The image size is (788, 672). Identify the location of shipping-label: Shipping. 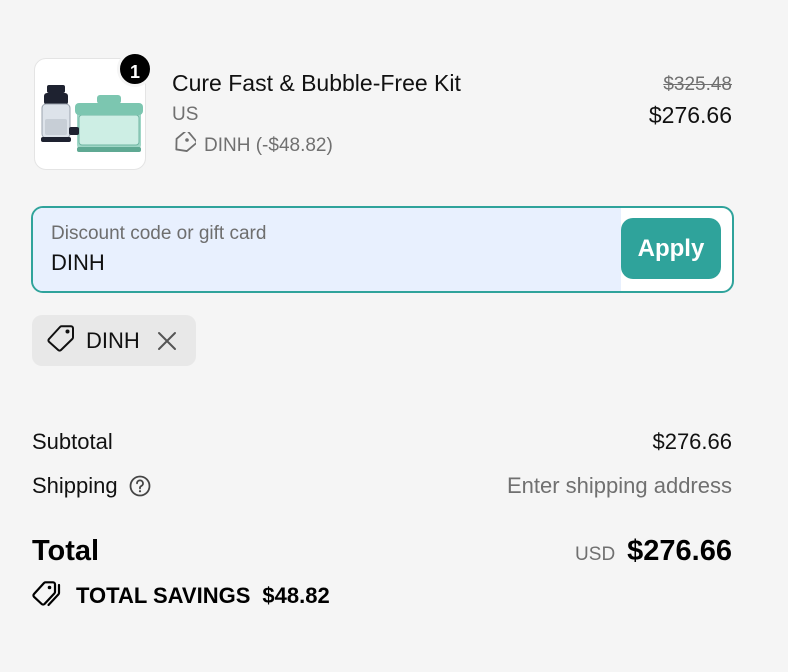
(75, 485).